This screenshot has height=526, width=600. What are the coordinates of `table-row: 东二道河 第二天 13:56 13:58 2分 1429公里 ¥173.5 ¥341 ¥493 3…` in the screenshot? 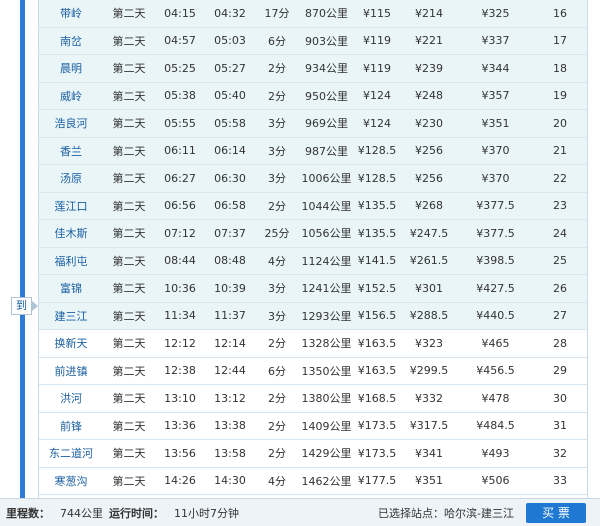 It's located at (313, 453).